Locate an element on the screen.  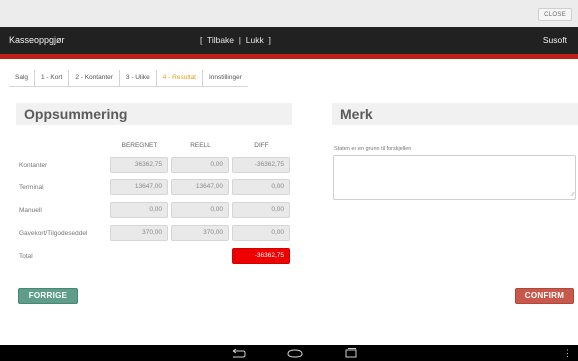
gavekort-diff-value: 0,00 is located at coordinates (261, 233).